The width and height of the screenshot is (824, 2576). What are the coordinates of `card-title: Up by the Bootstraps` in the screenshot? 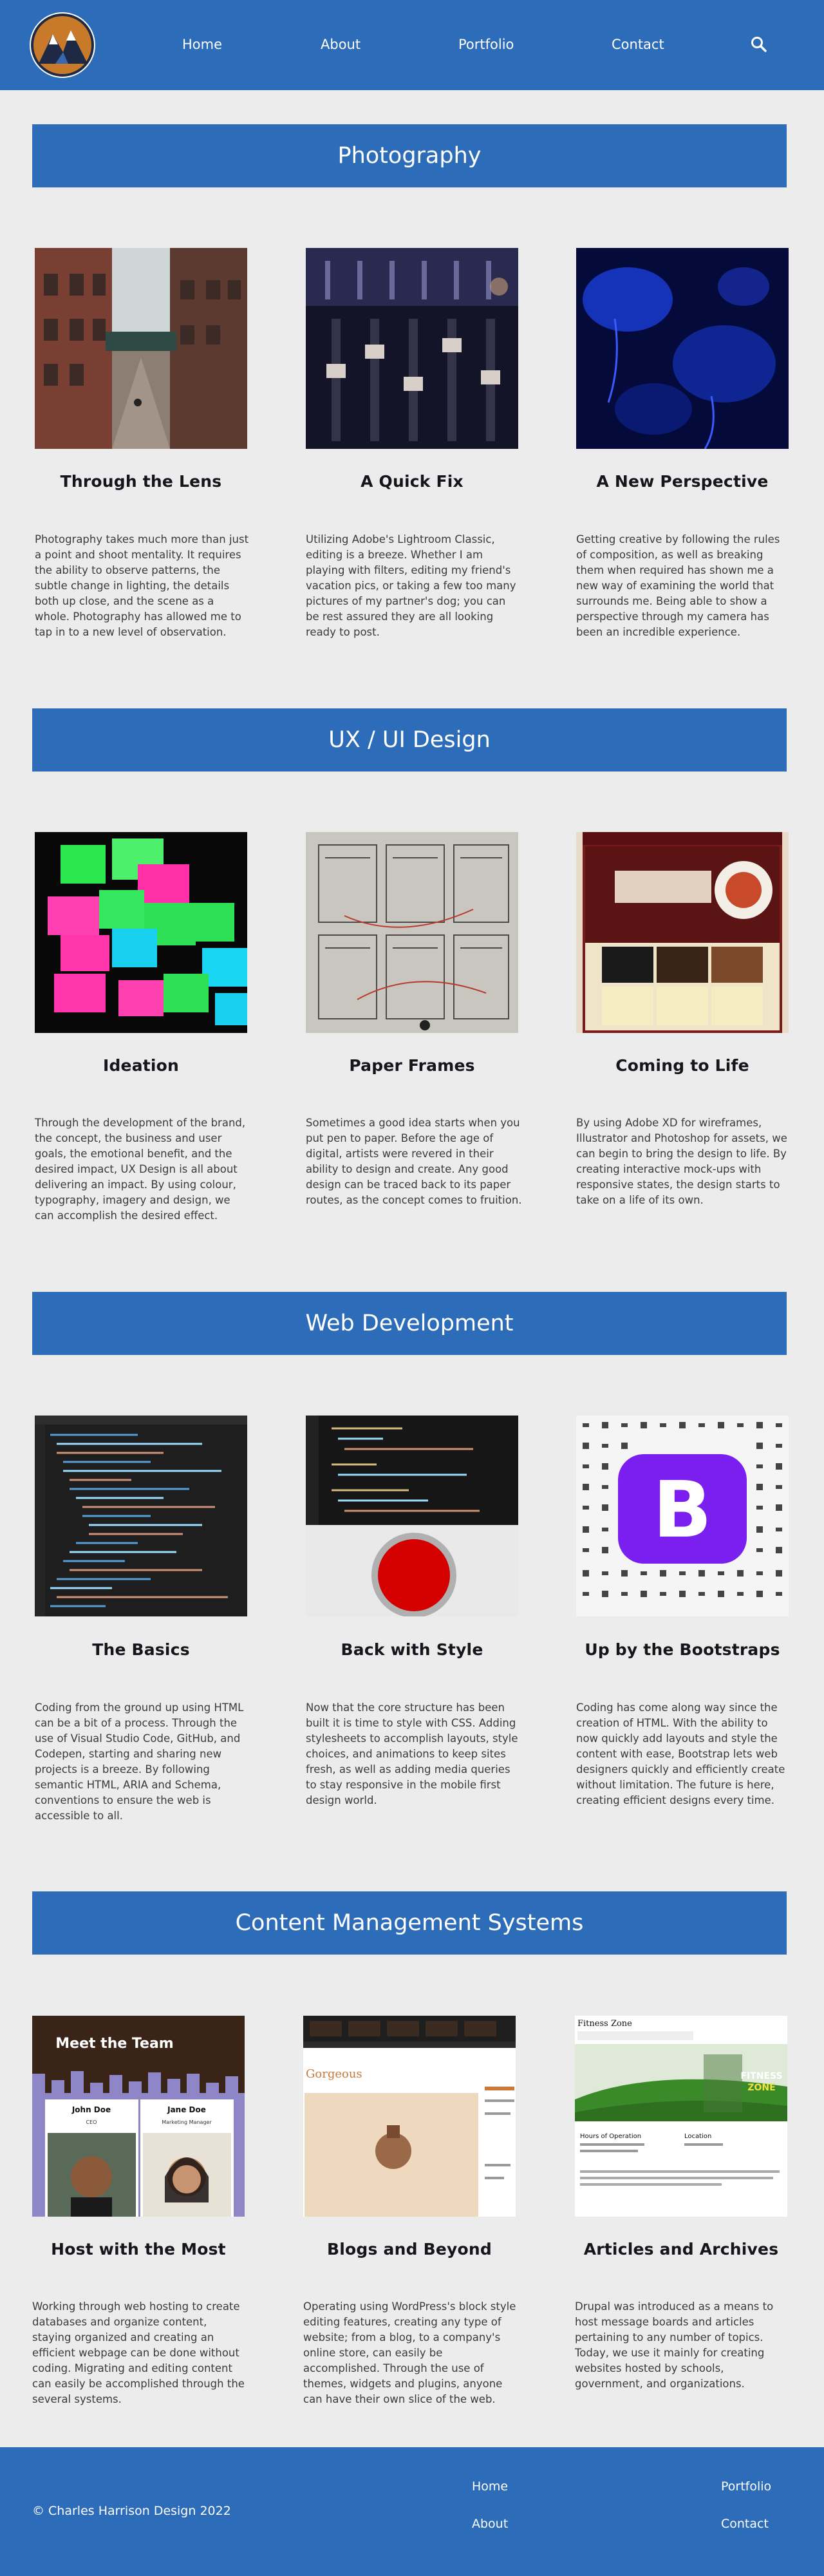 It's located at (683, 1649).